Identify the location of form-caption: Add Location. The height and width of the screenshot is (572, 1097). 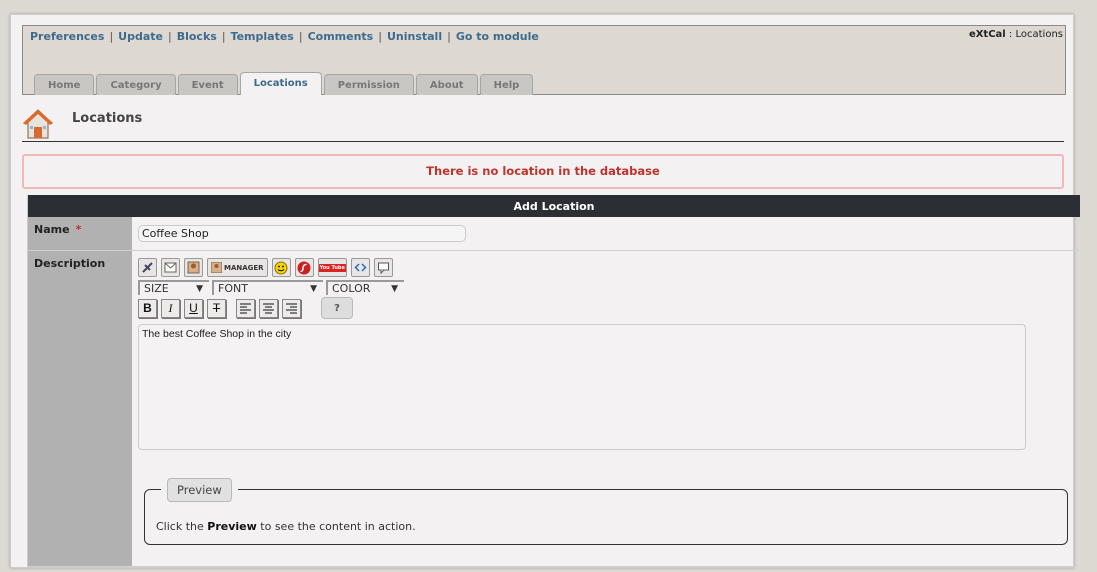
(554, 206).